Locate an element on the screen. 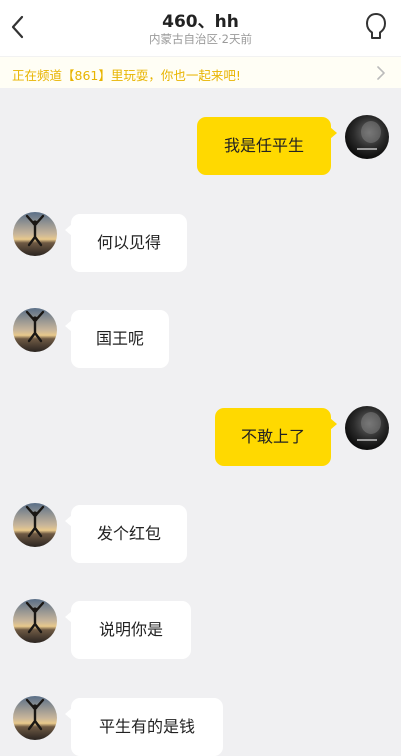 The width and height of the screenshot is (401, 756). profile-button is located at coordinates (376, 27).